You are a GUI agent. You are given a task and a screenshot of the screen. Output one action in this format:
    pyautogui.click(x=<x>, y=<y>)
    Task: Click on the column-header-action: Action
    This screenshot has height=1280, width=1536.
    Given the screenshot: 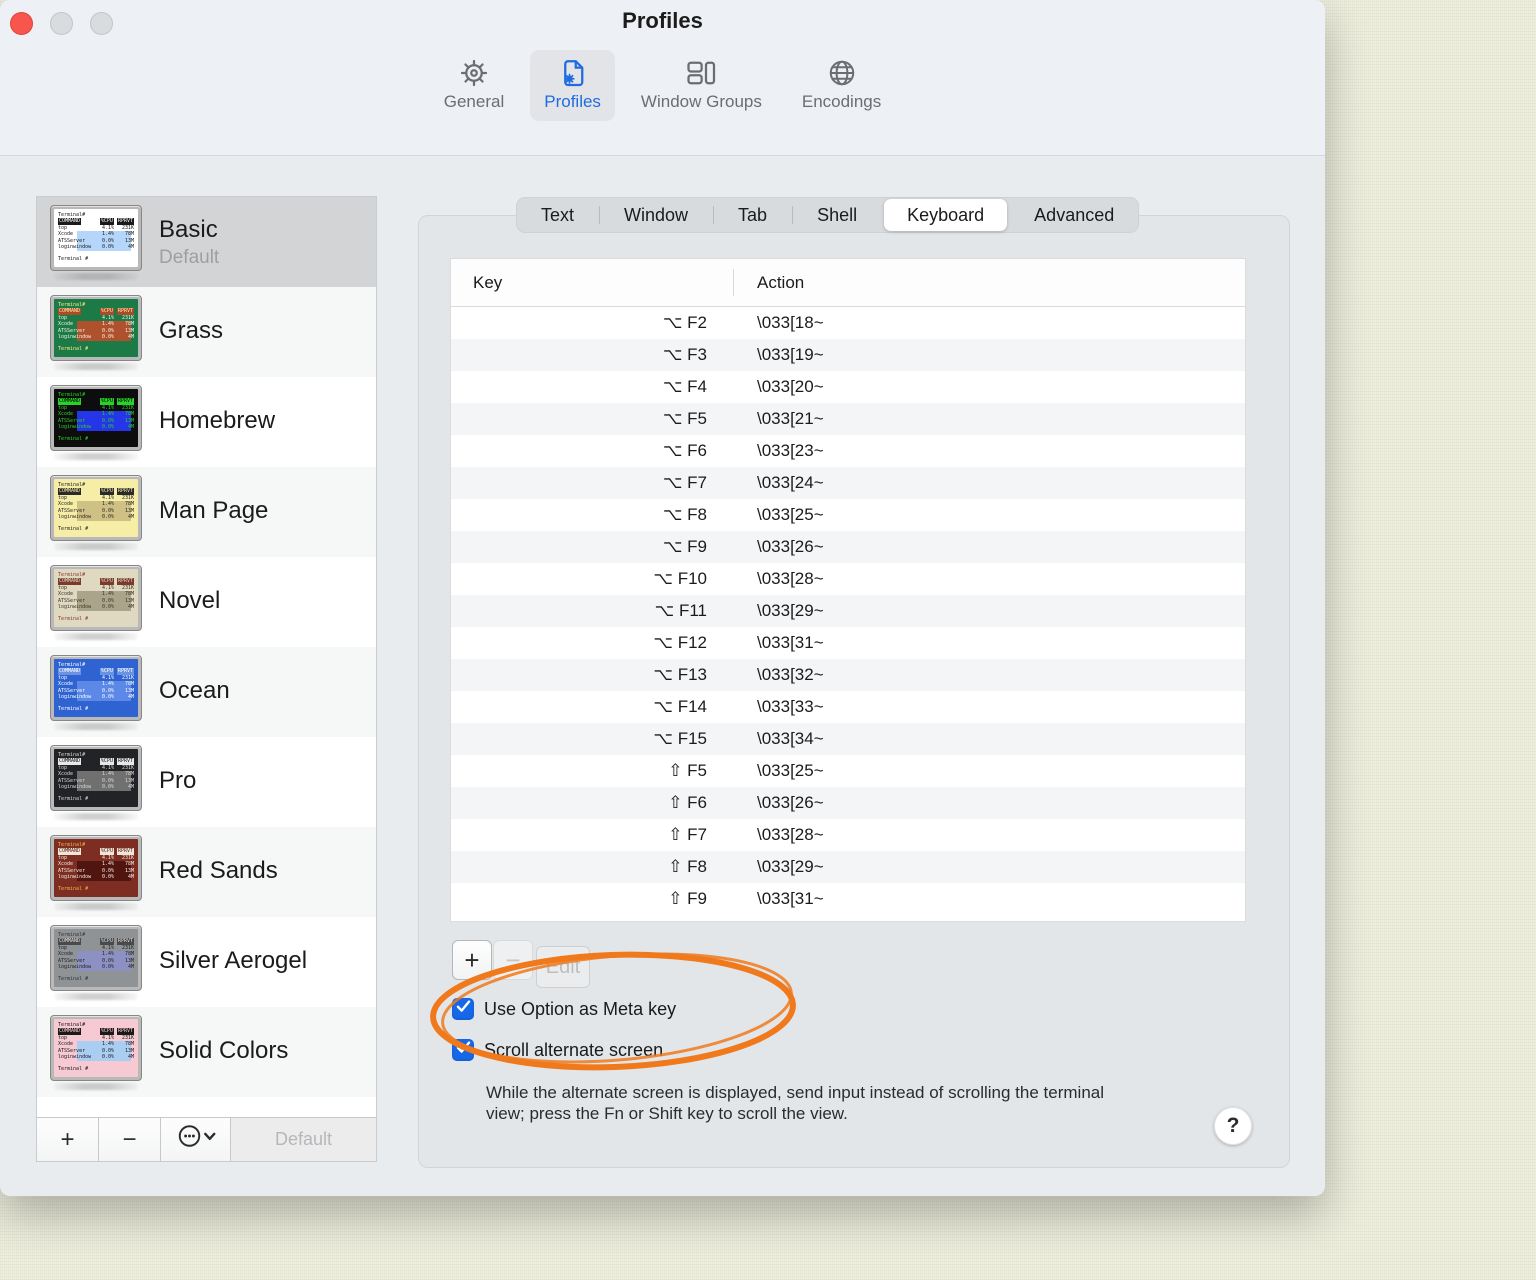 What is the action you would take?
    pyautogui.click(x=780, y=283)
    